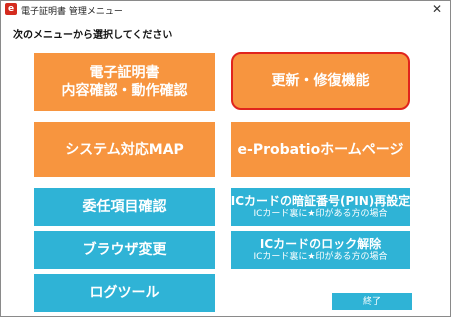  I want to click on exit-button: 終了, so click(372, 301).